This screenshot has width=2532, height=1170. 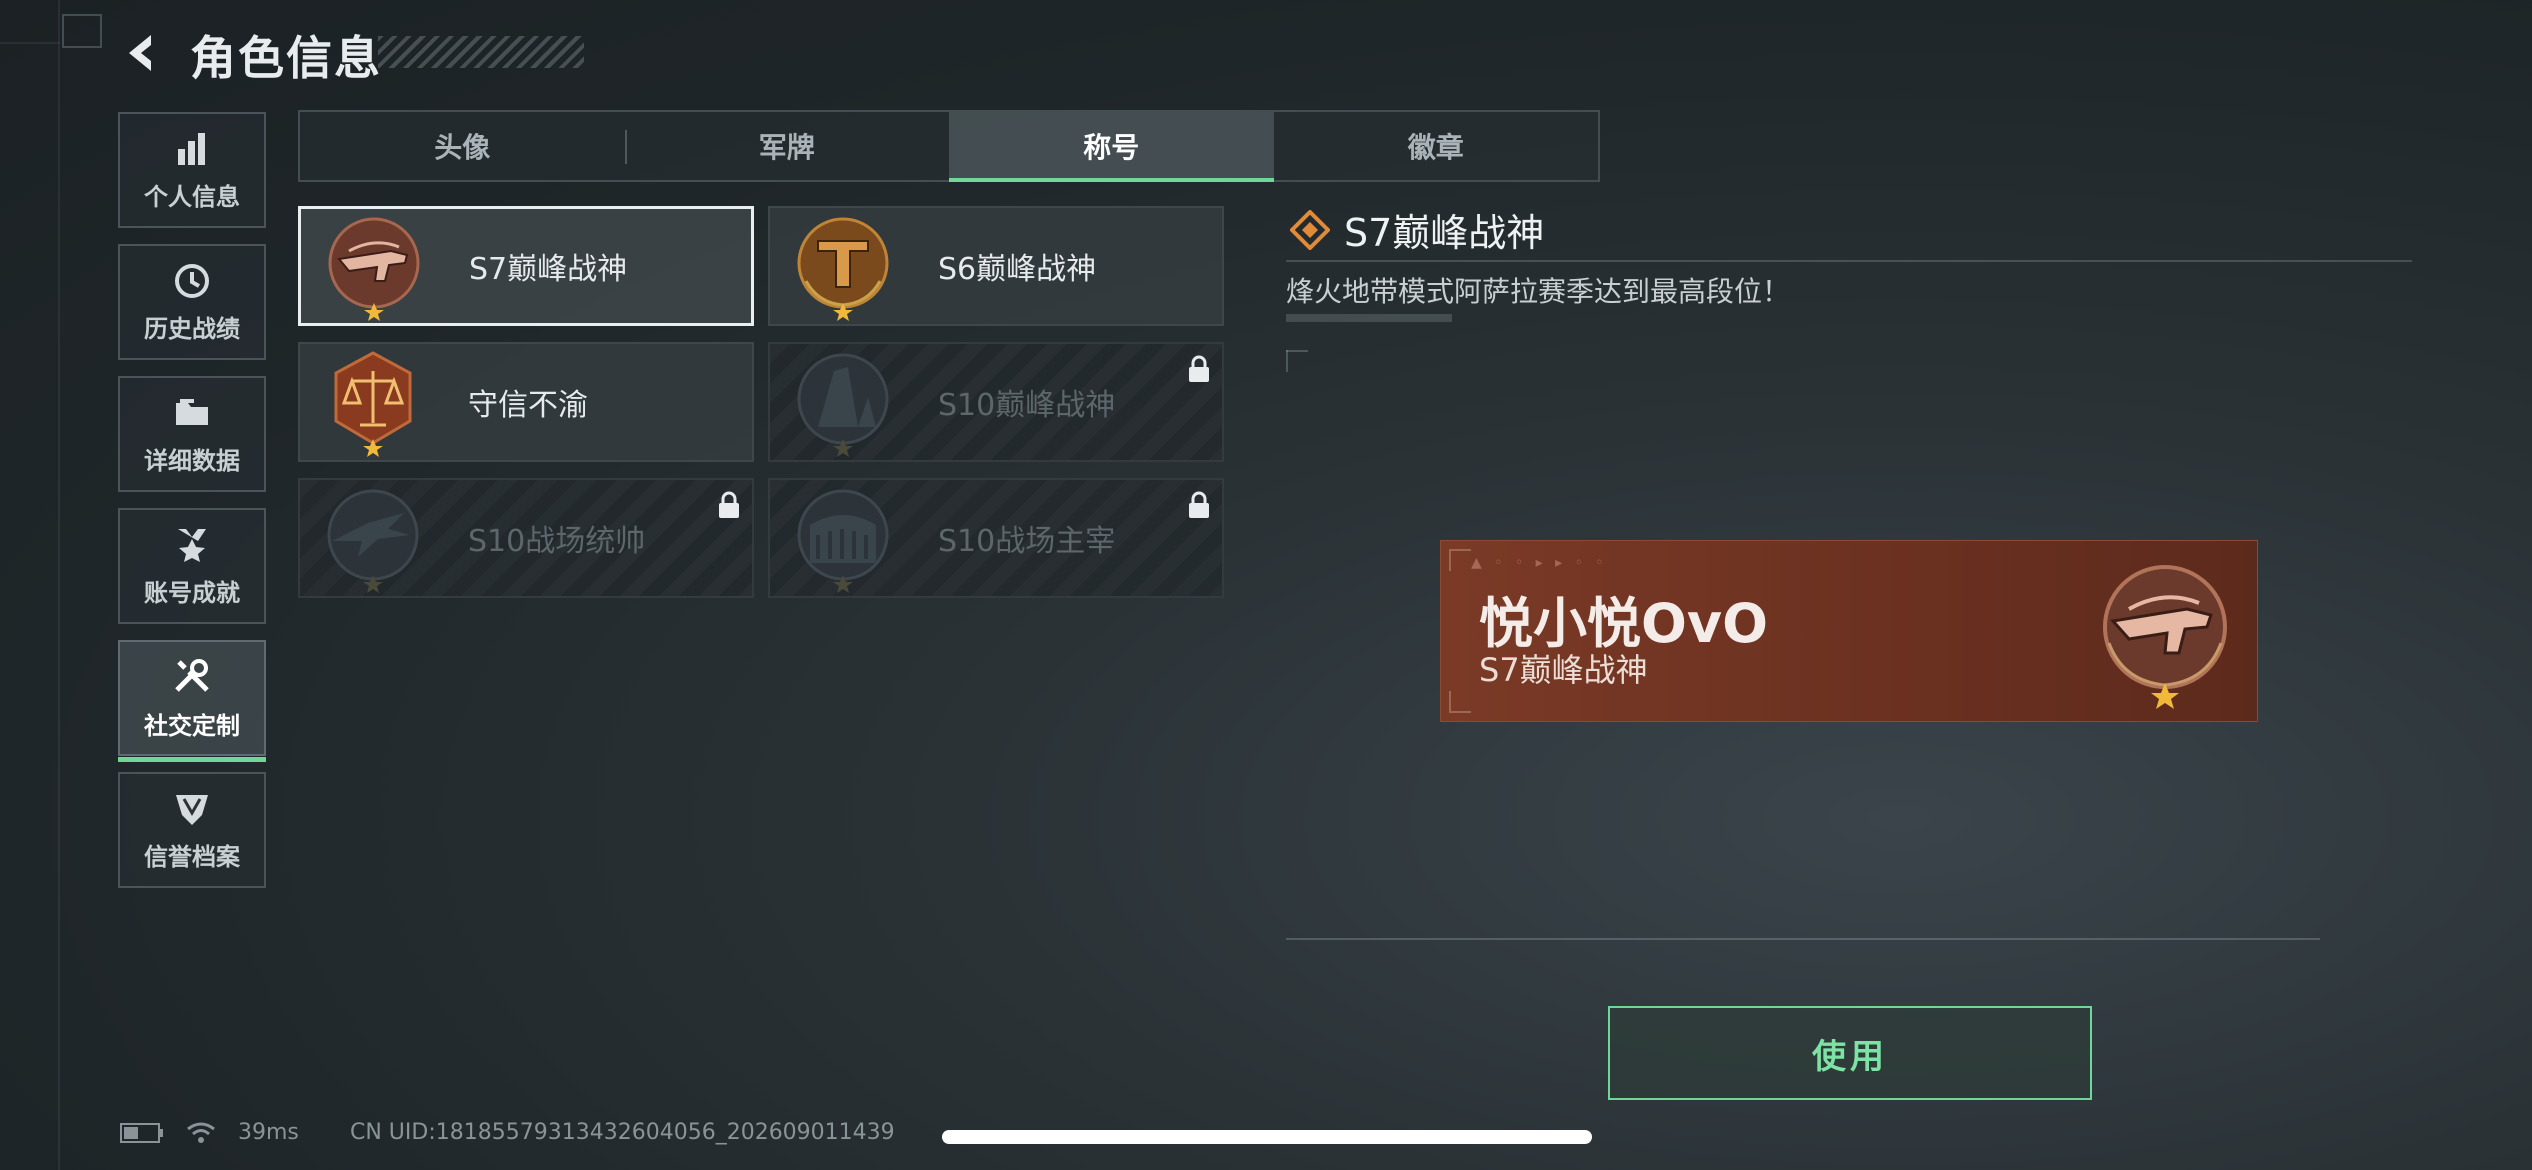 I want to click on bar-chart-icon, so click(x=191, y=148).